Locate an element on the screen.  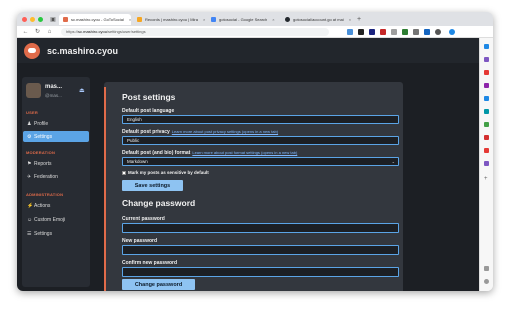
window-controls is located at coordinates (32, 19).